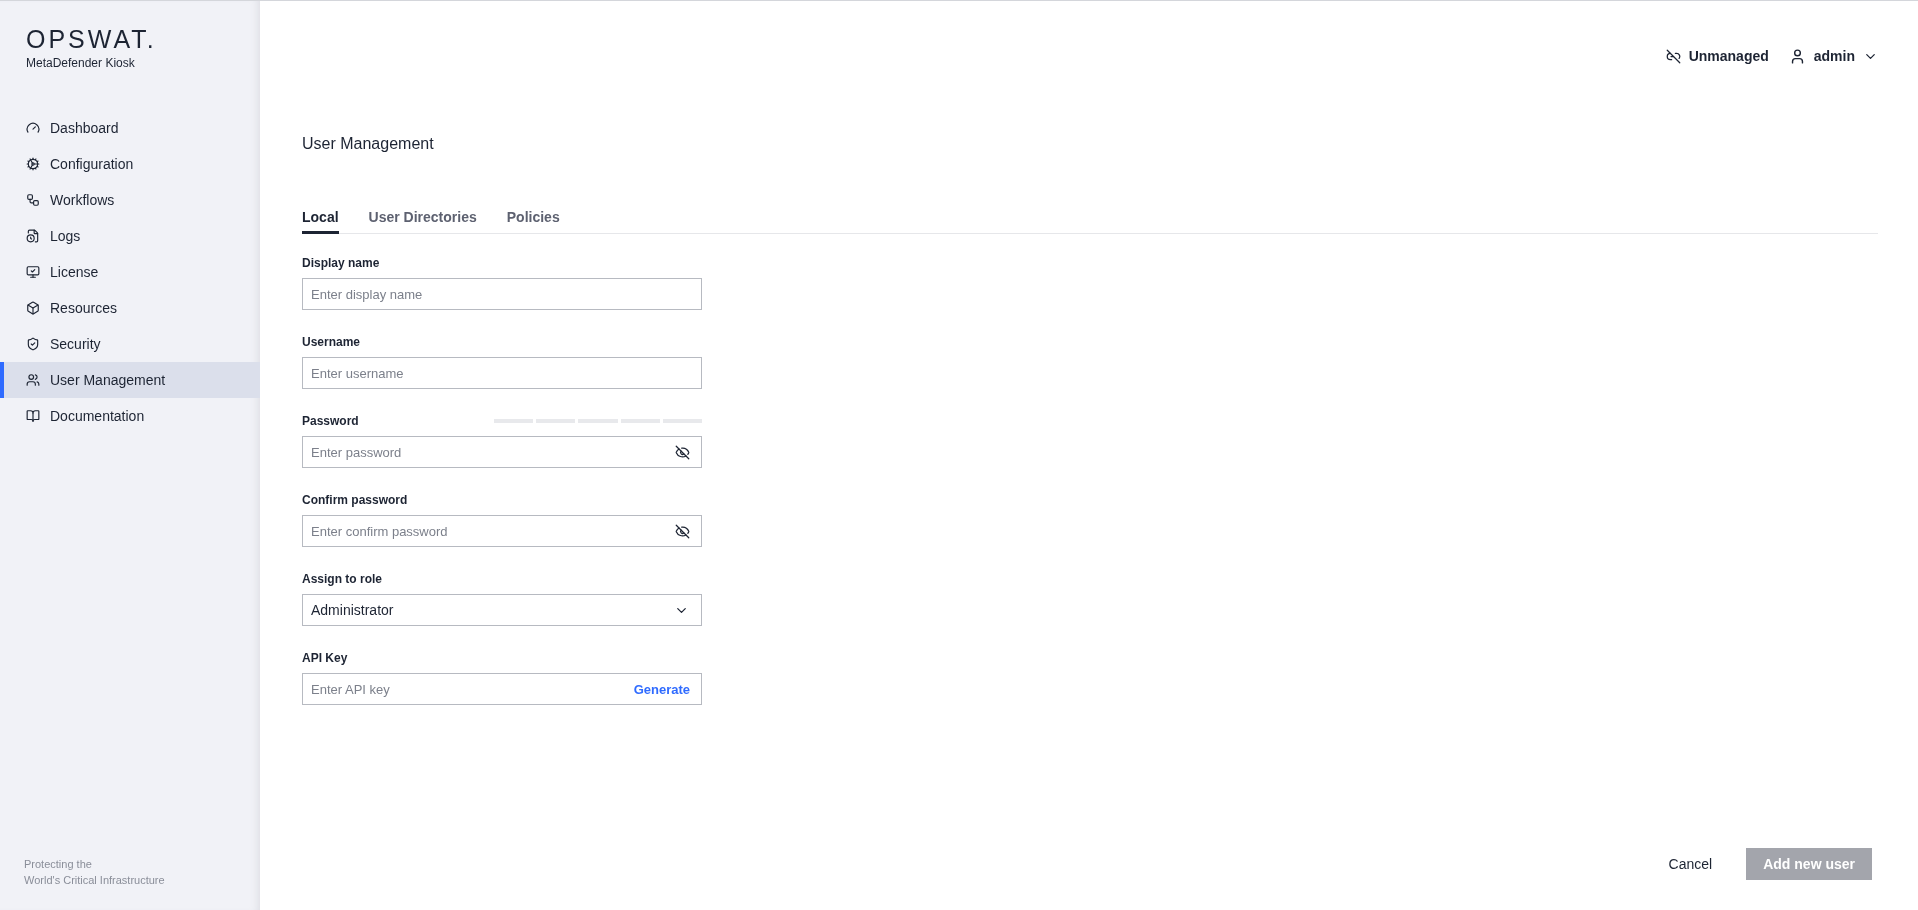 This screenshot has height=910, width=1918. I want to click on user-menu: admin, so click(1833, 56).